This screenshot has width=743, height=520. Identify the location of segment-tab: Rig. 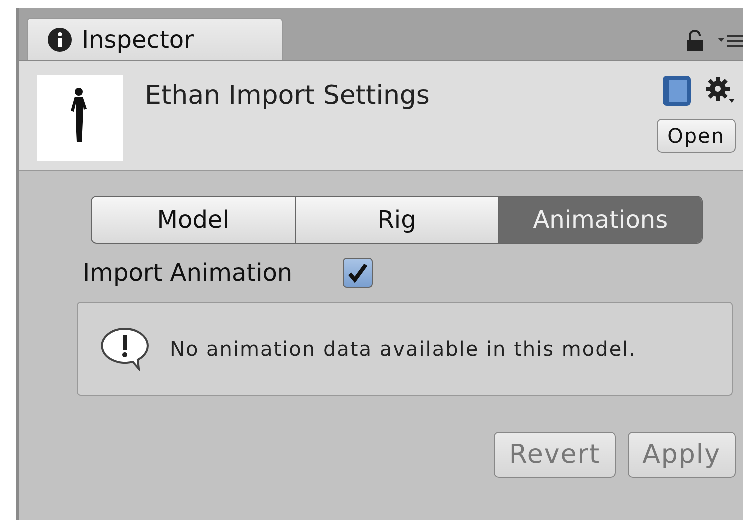
(396, 220).